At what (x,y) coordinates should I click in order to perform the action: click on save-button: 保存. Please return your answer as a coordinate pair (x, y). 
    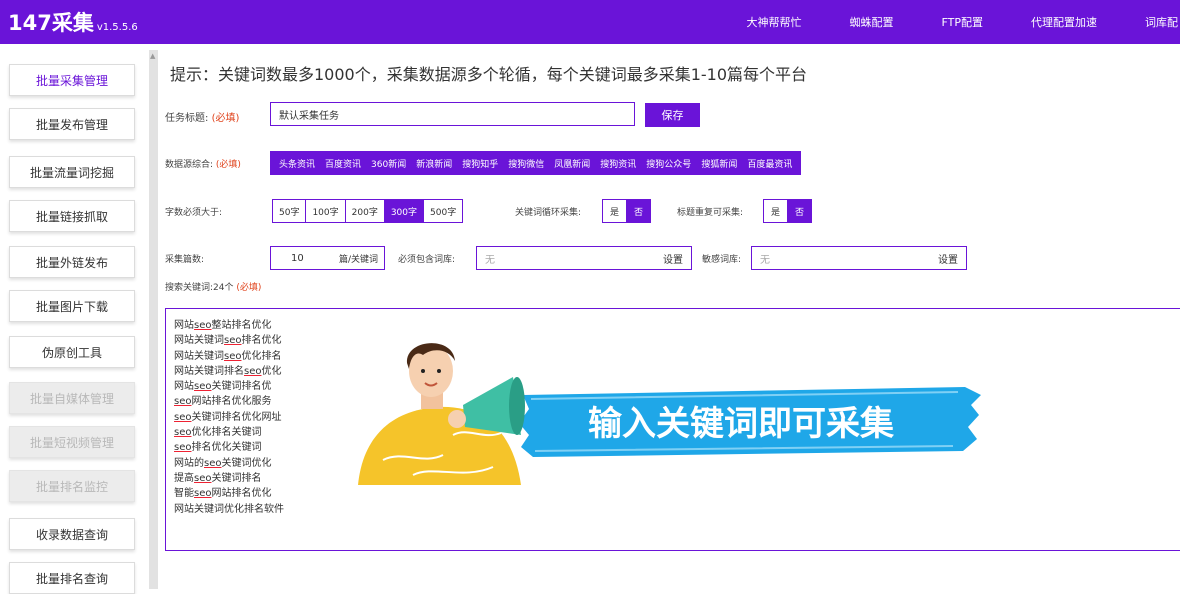
    Looking at the image, I should click on (672, 115).